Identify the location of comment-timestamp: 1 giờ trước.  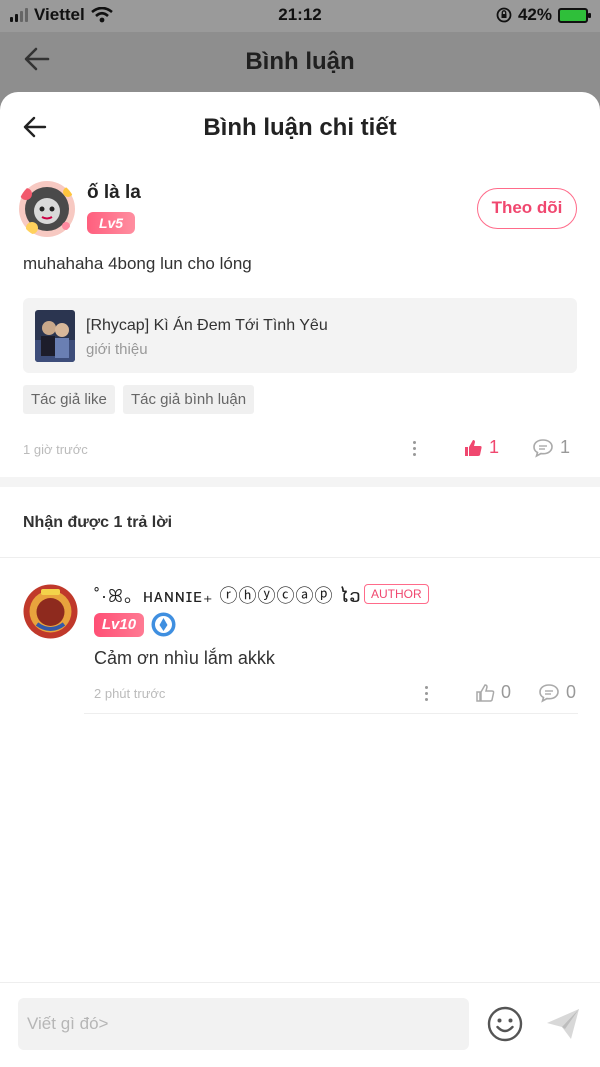
(55, 449).